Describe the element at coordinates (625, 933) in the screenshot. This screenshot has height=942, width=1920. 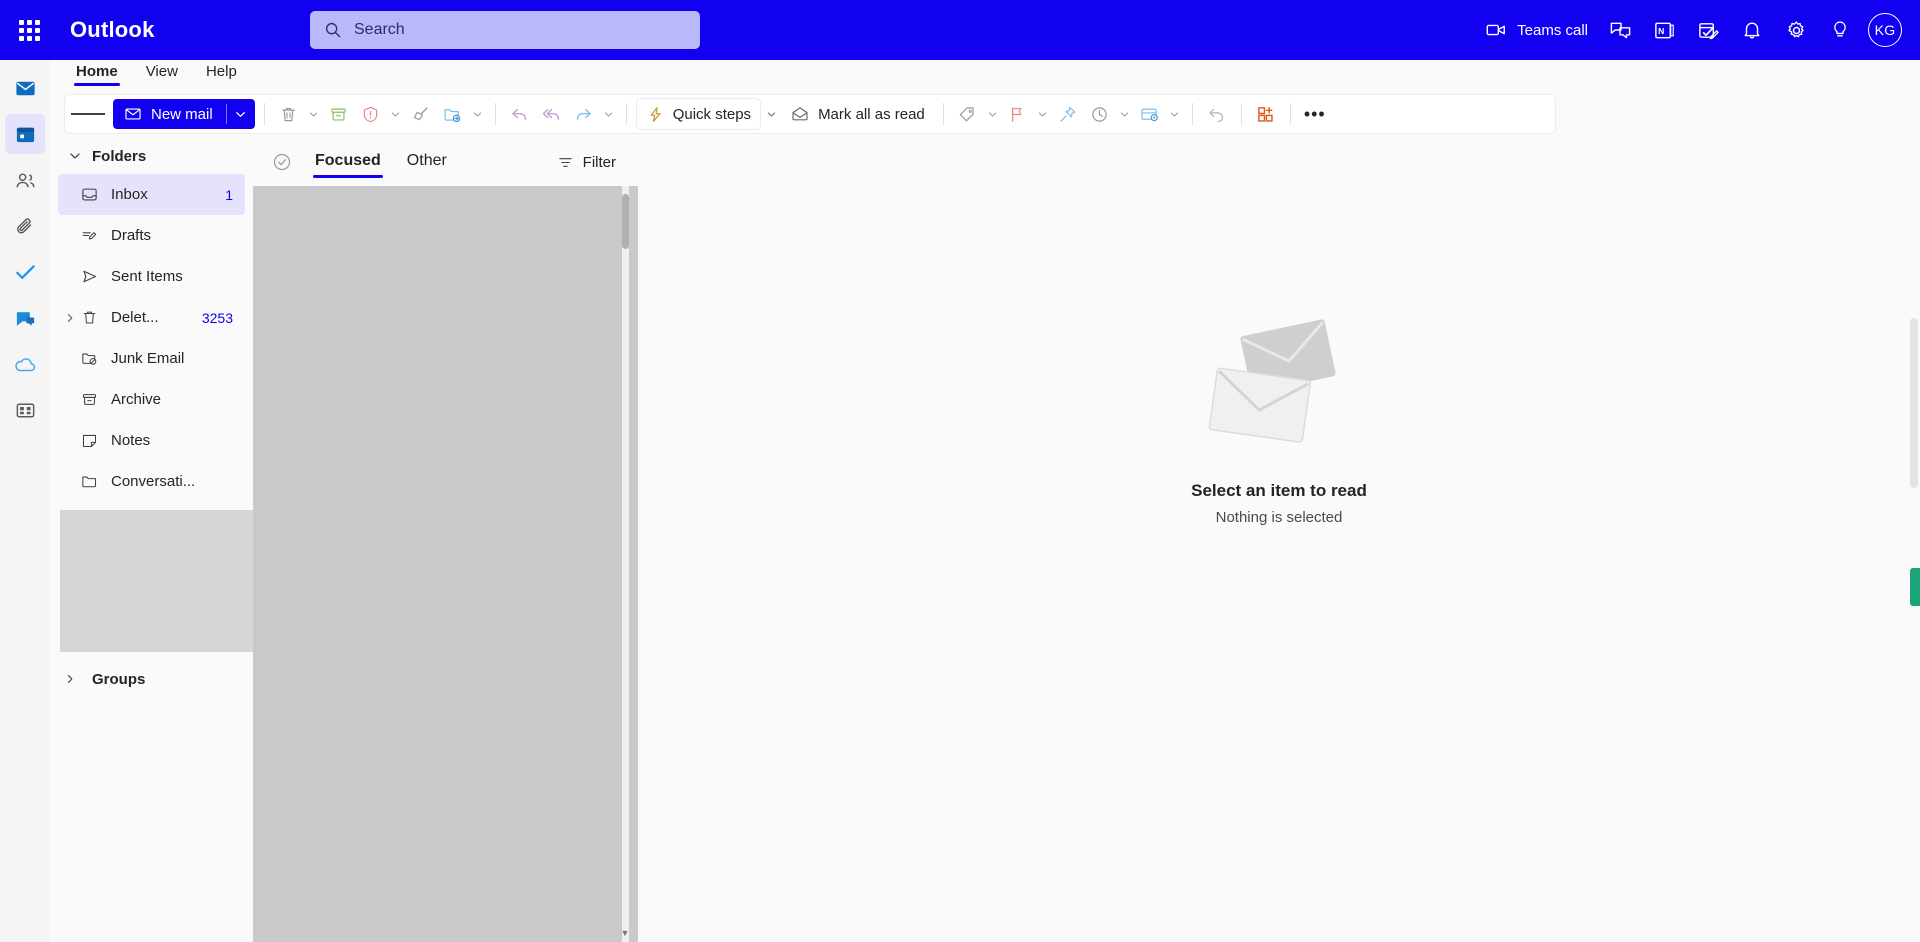
I see `list-scroll-down-arrow: ▼` at that location.